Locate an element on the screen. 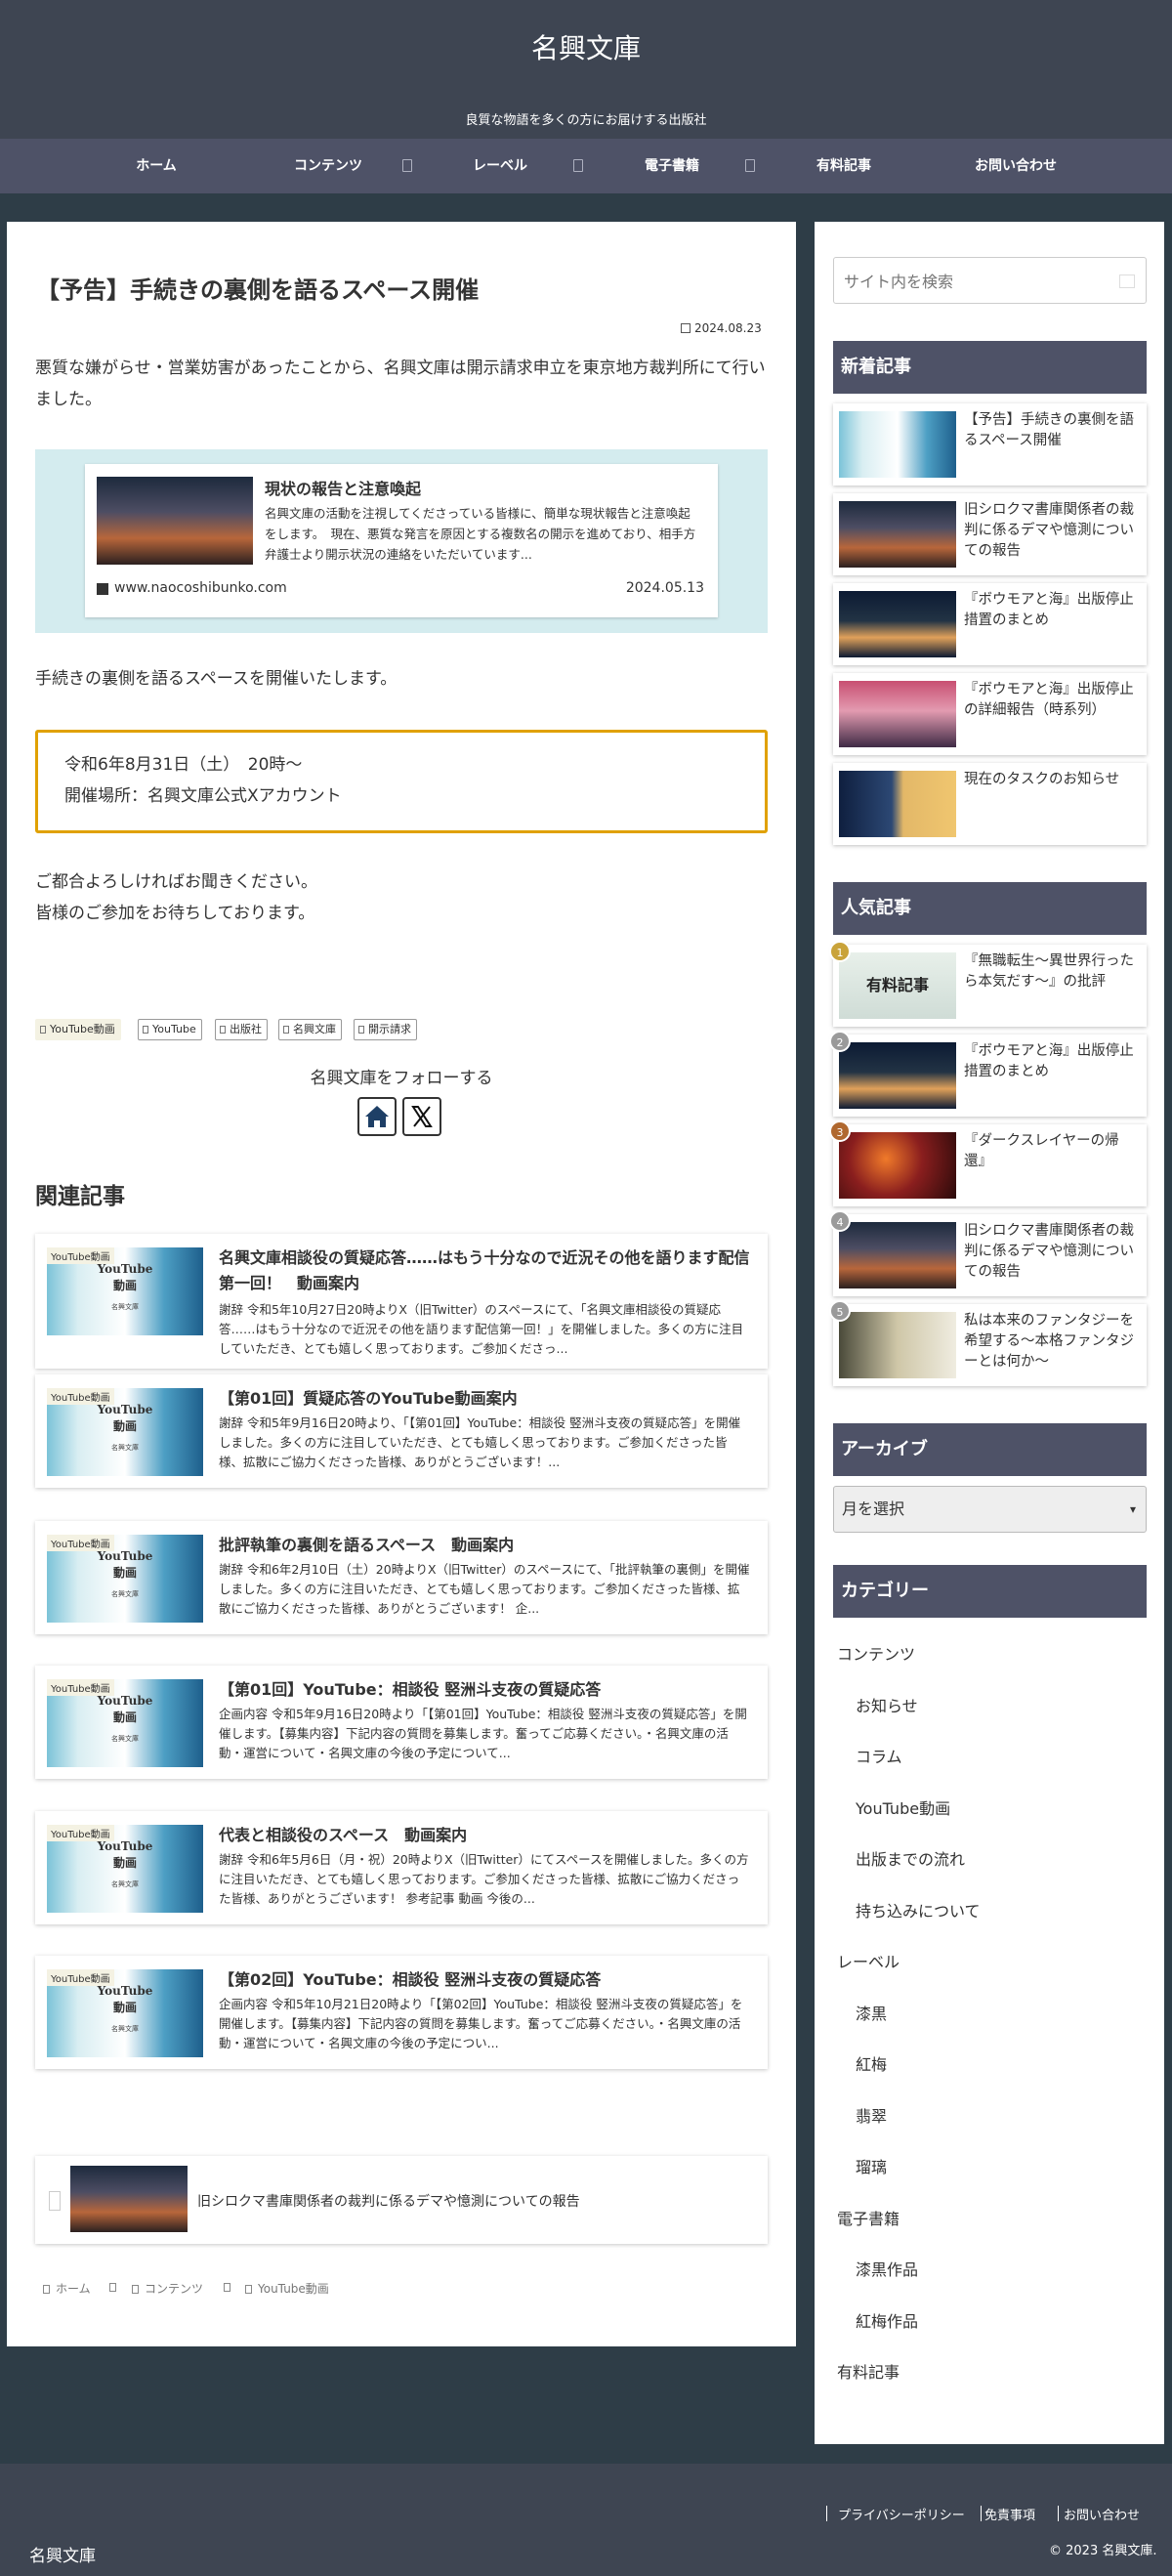 This screenshot has width=1172, height=2576. category-link: お知らせ is located at coordinates (887, 1704).